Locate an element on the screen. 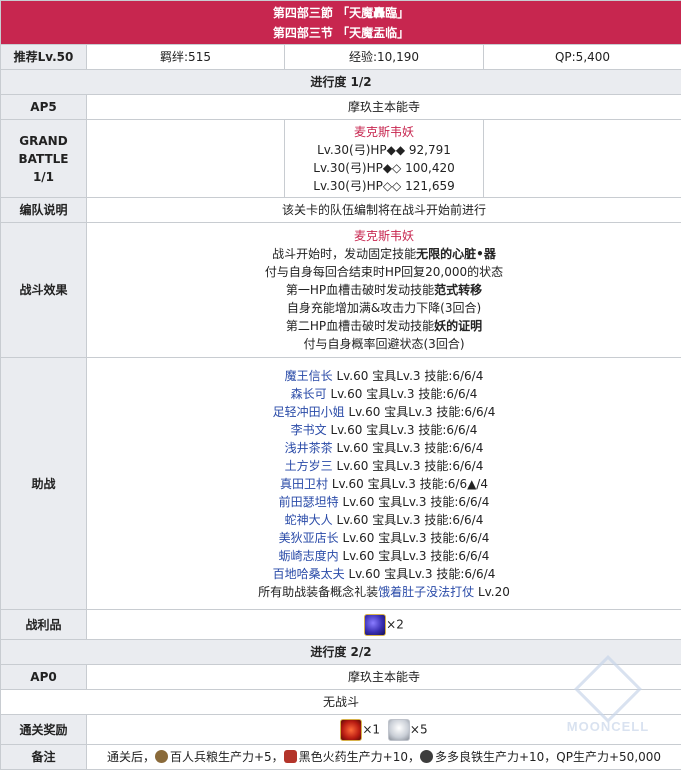 This screenshot has height=772, width=681. quest-title-jp: 第四部三節 「天魔轟臨」 is located at coordinates (341, 12).